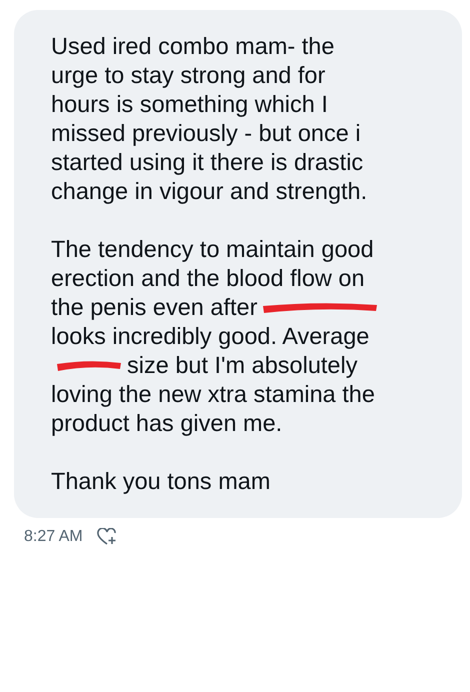 This screenshot has height=692, width=470. What do you see at coordinates (212, 249) in the screenshot?
I see `message-text: The tendency to maintain good` at bounding box center [212, 249].